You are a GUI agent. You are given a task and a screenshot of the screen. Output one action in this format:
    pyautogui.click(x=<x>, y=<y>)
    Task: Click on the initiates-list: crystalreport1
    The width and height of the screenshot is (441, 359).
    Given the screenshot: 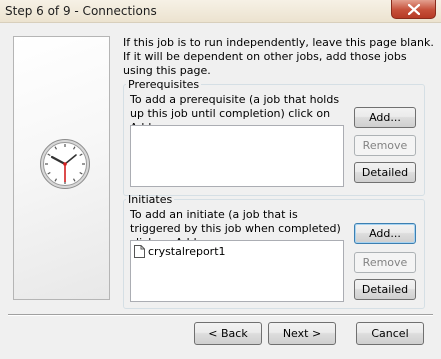 What is the action you would take?
    pyautogui.click(x=237, y=271)
    